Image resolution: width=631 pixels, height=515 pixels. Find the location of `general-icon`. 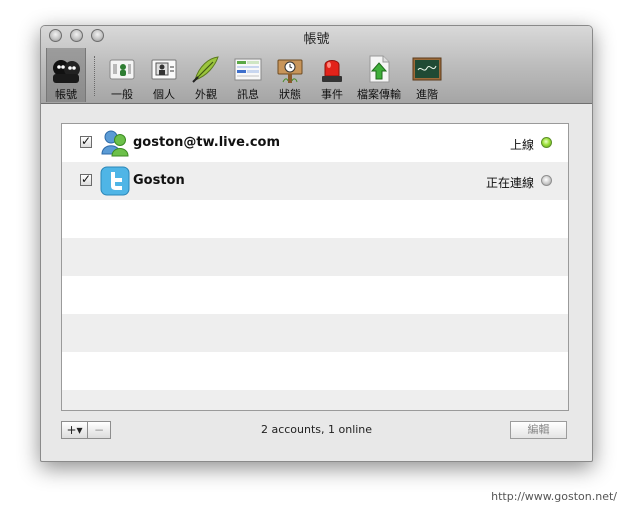

general-icon is located at coordinates (122, 69).